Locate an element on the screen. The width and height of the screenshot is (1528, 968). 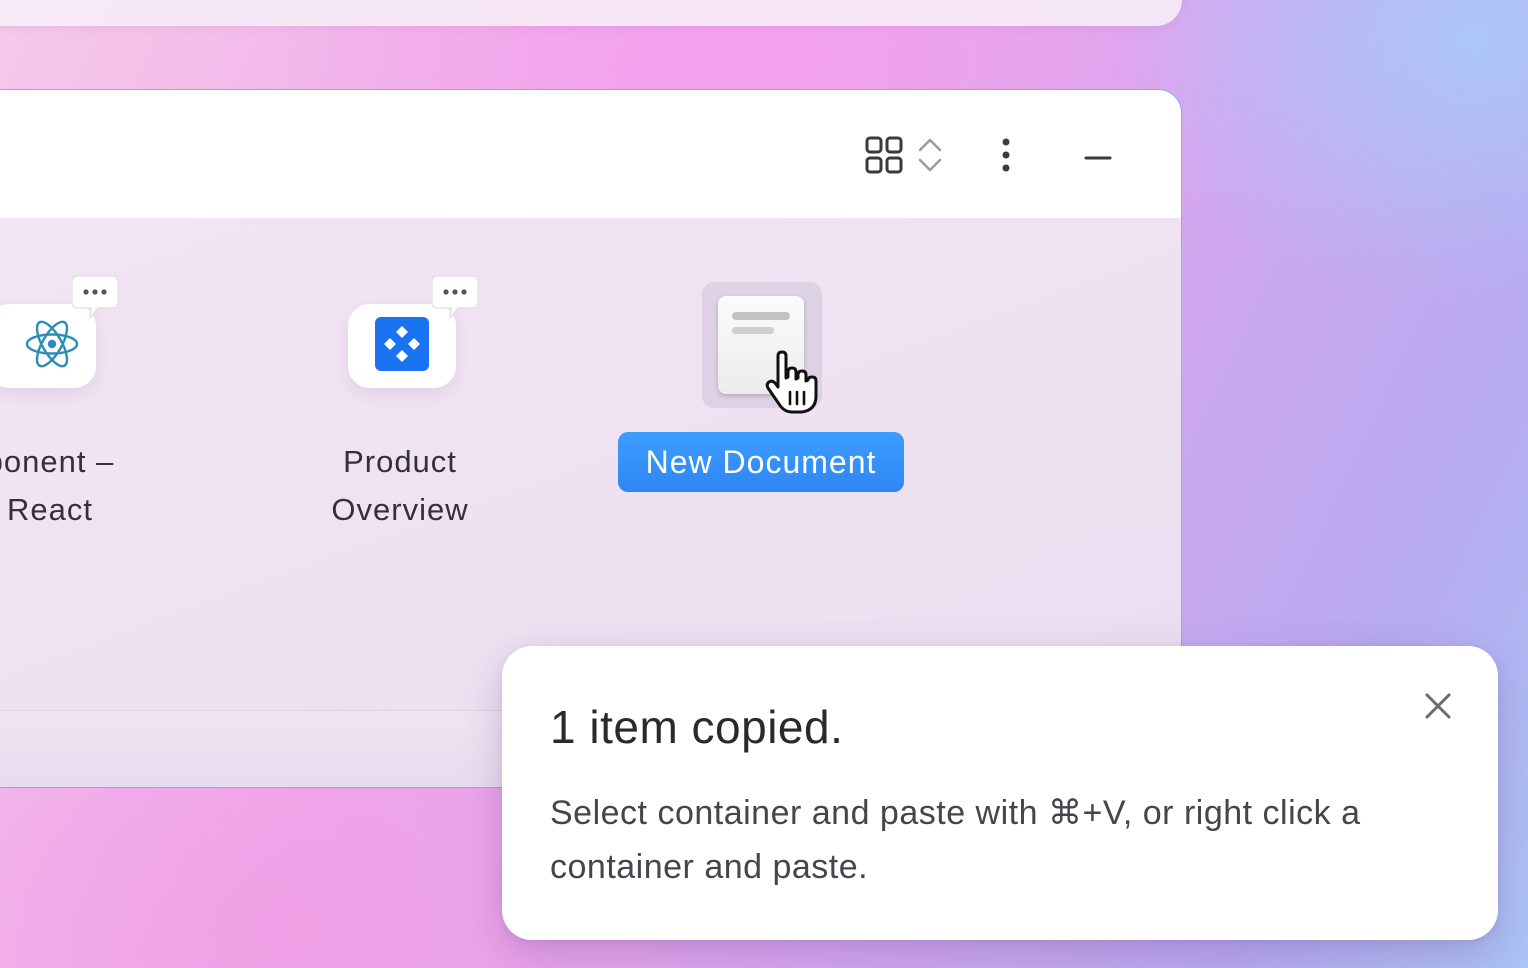
file-item-label: Product Overview is located at coordinates (400, 485).